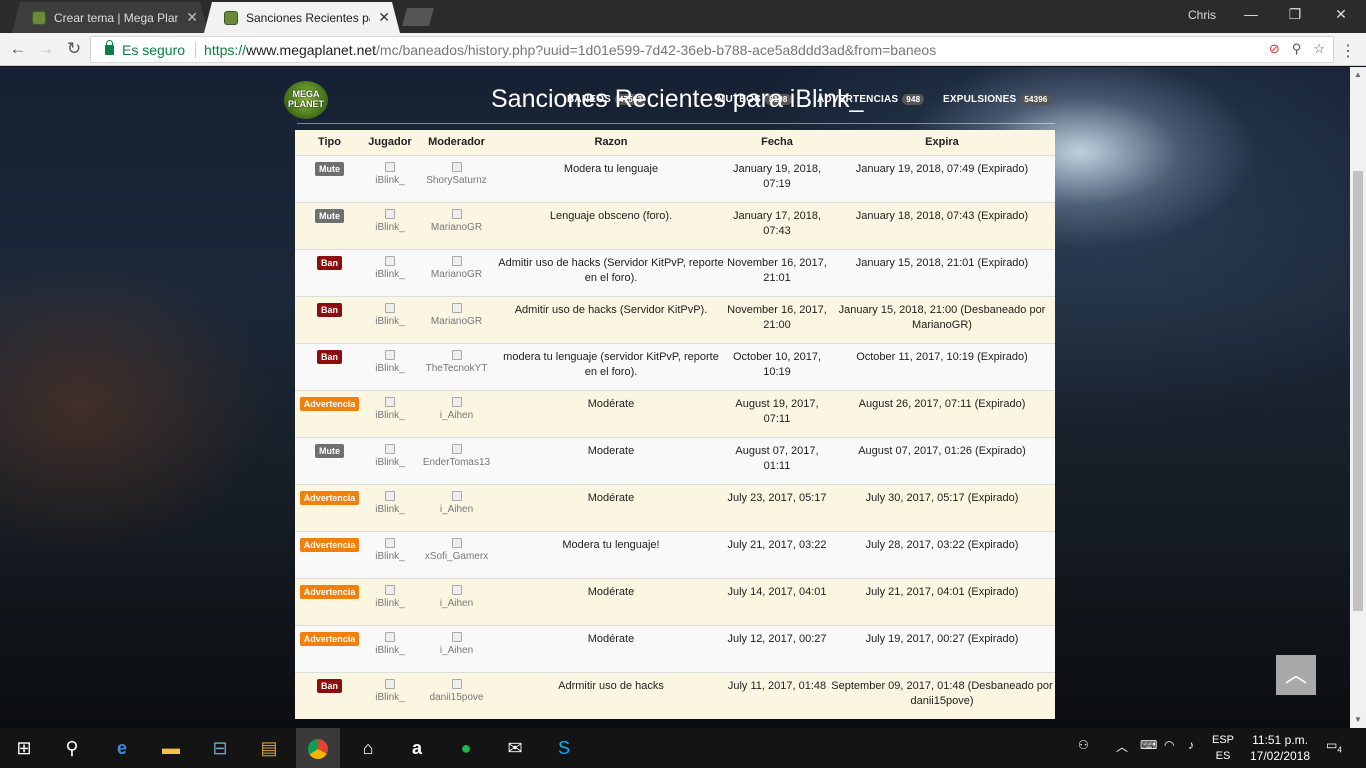 The height and width of the screenshot is (768, 1366). What do you see at coordinates (1358, 391) in the screenshot?
I see `scrollbar-thumb` at bounding box center [1358, 391].